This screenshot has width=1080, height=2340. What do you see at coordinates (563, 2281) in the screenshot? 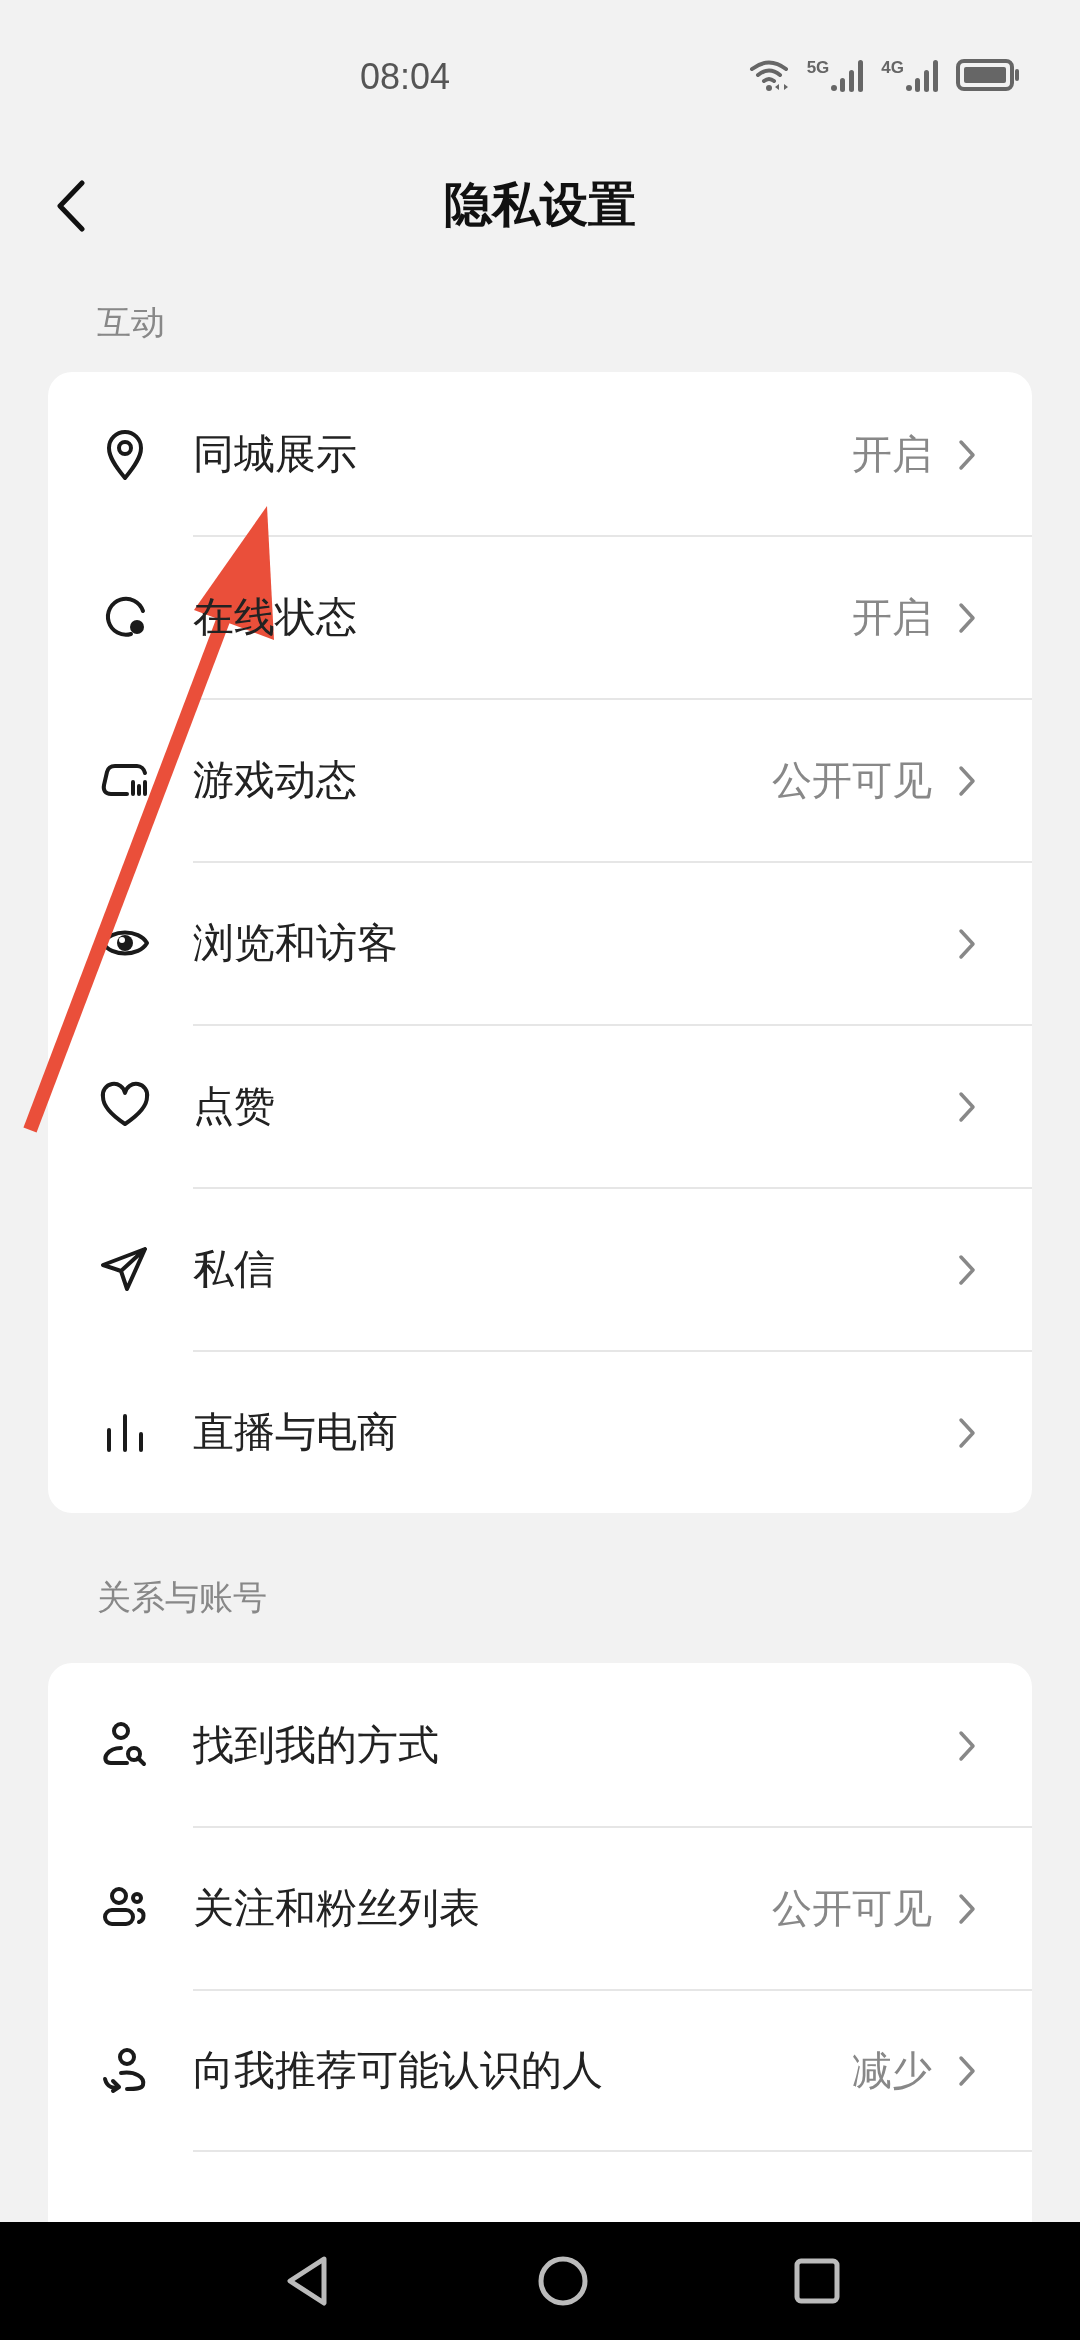
I see `home-nav-button` at bounding box center [563, 2281].